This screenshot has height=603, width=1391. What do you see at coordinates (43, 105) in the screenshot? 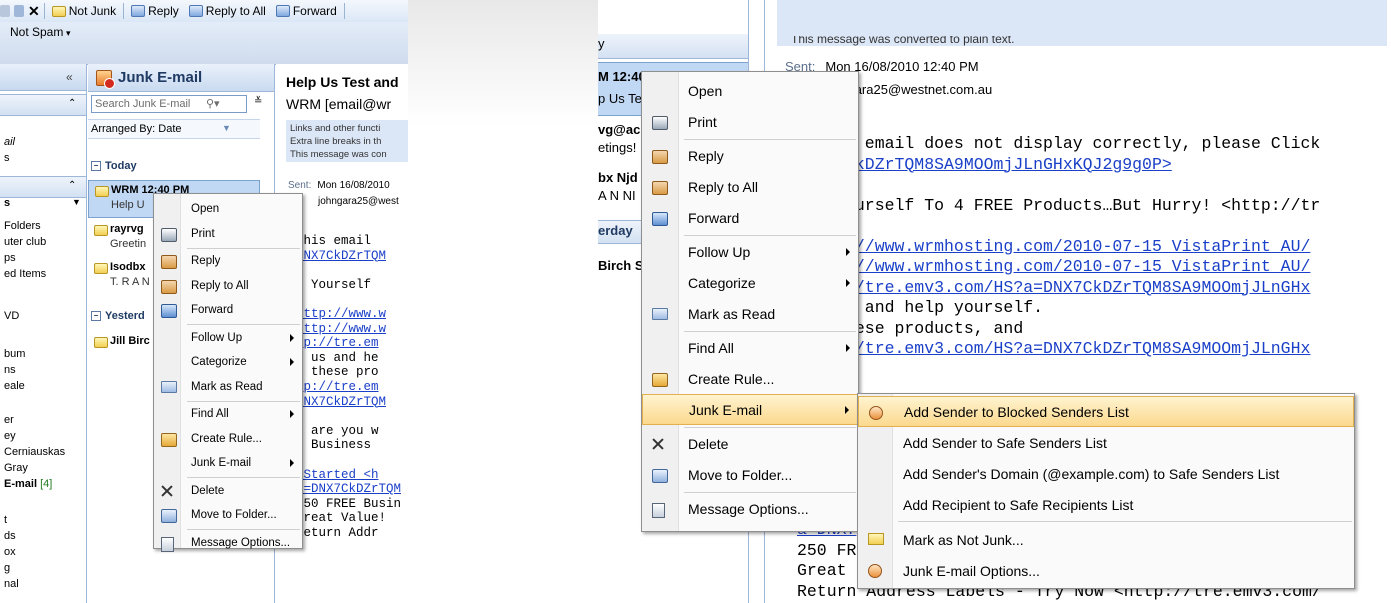
I see `nav-band-favorites: ⌃` at bounding box center [43, 105].